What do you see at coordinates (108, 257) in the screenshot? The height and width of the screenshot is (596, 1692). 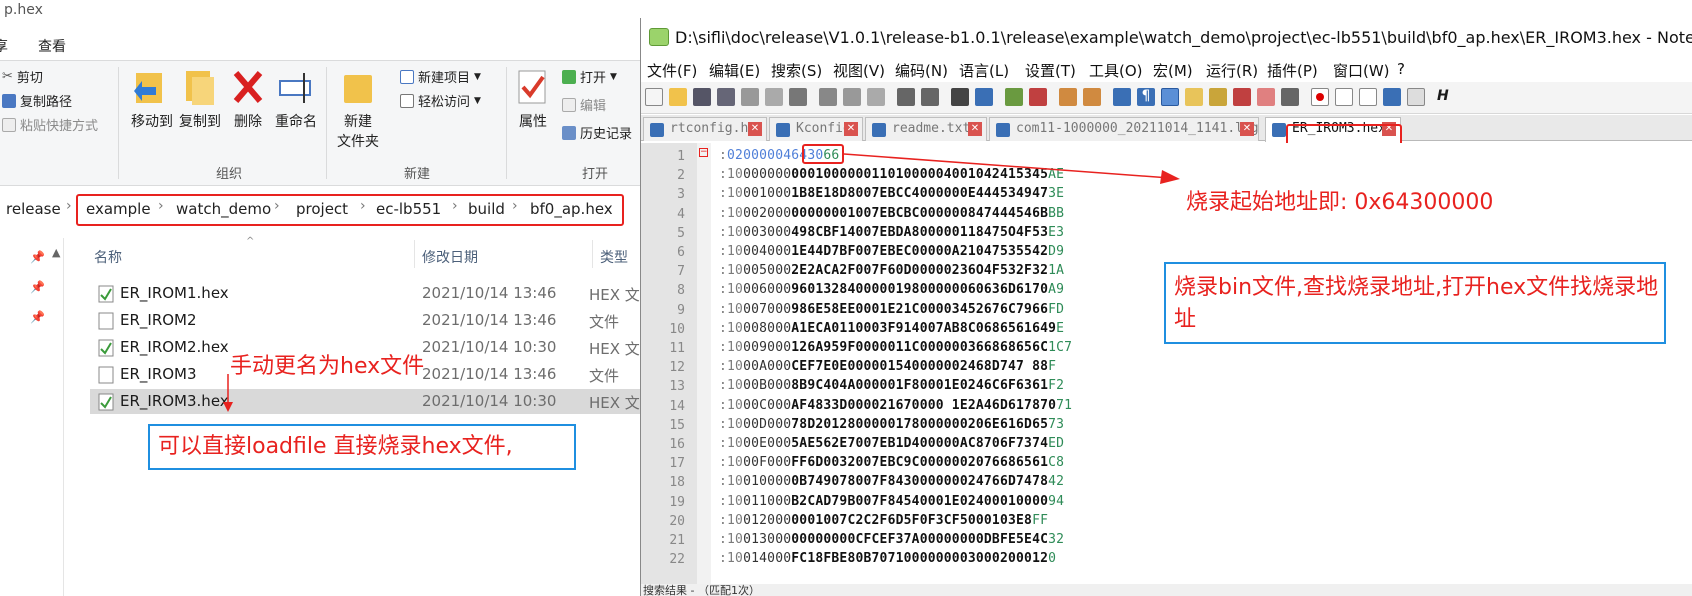 I see `column-header-name: 名称` at bounding box center [108, 257].